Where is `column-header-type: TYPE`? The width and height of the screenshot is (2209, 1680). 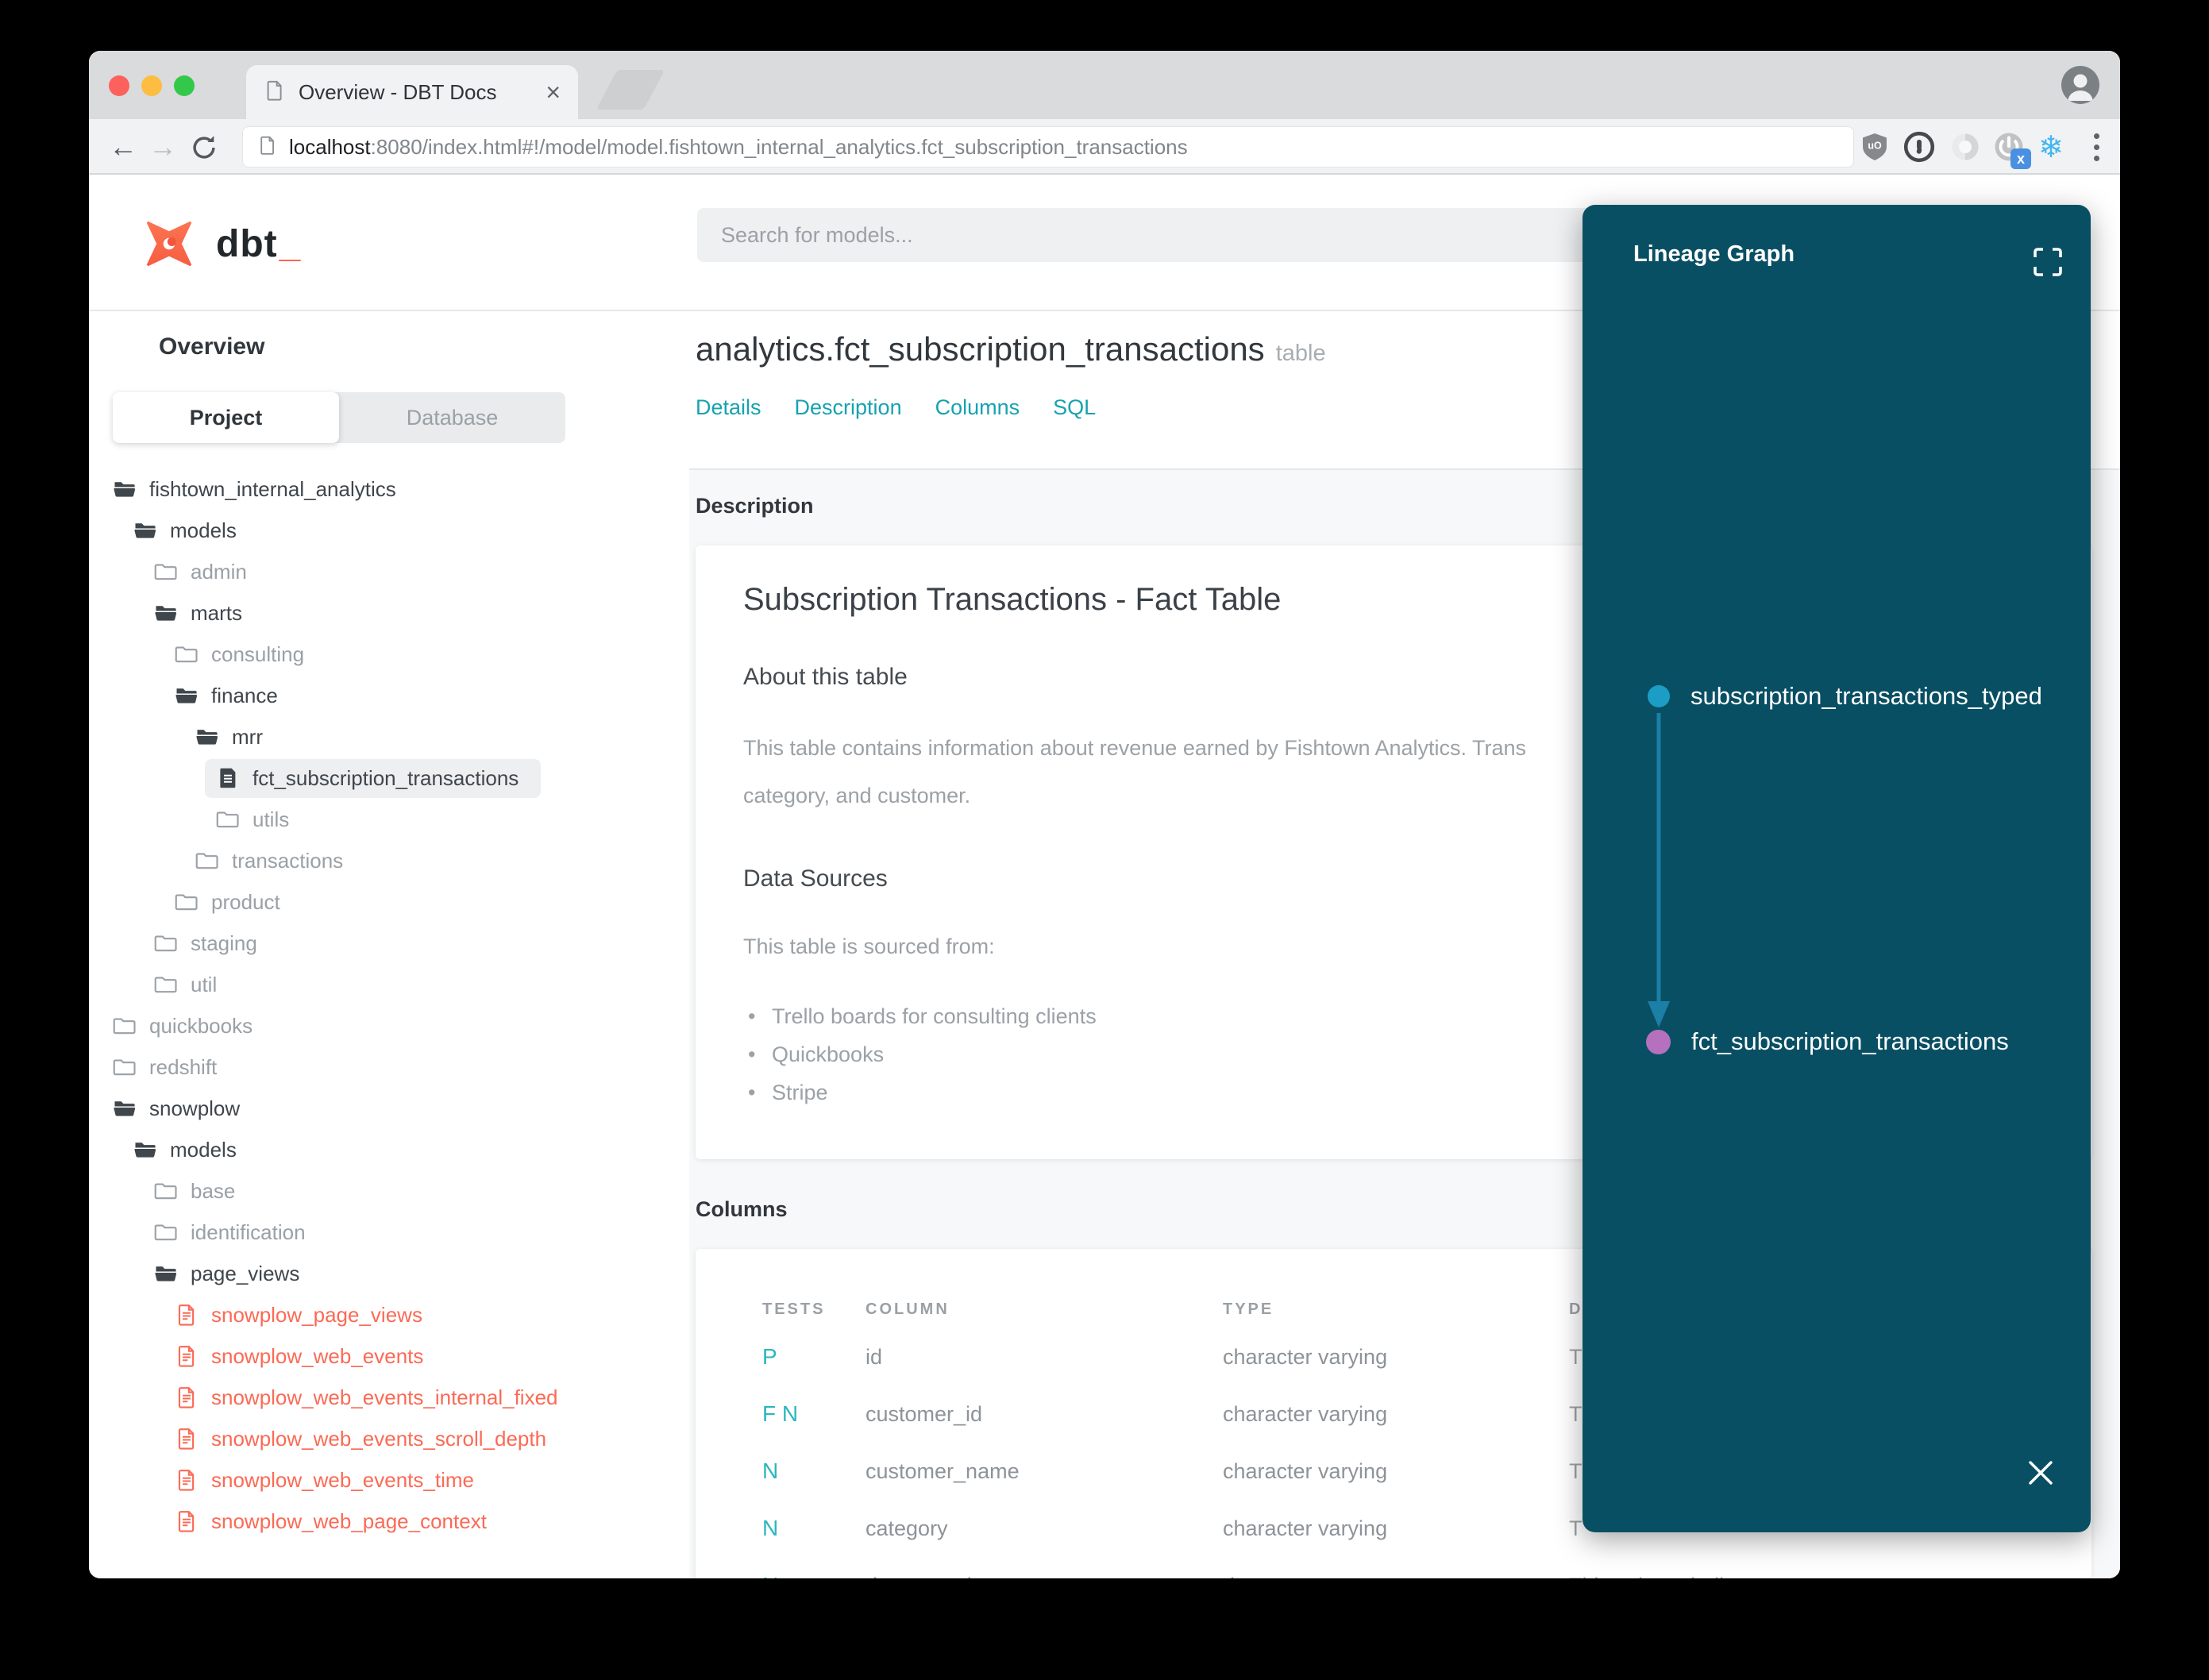
column-header-type: TYPE is located at coordinates (1248, 1309).